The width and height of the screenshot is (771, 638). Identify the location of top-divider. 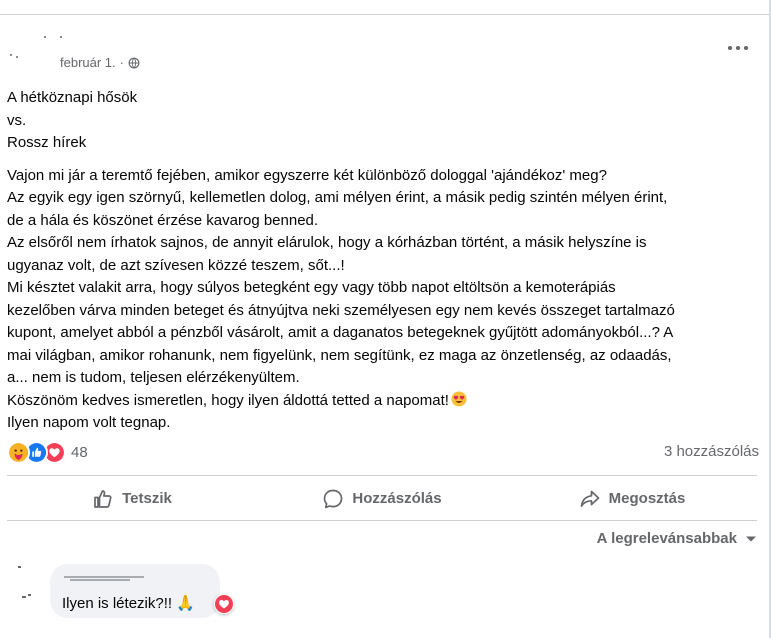
(385, 14).